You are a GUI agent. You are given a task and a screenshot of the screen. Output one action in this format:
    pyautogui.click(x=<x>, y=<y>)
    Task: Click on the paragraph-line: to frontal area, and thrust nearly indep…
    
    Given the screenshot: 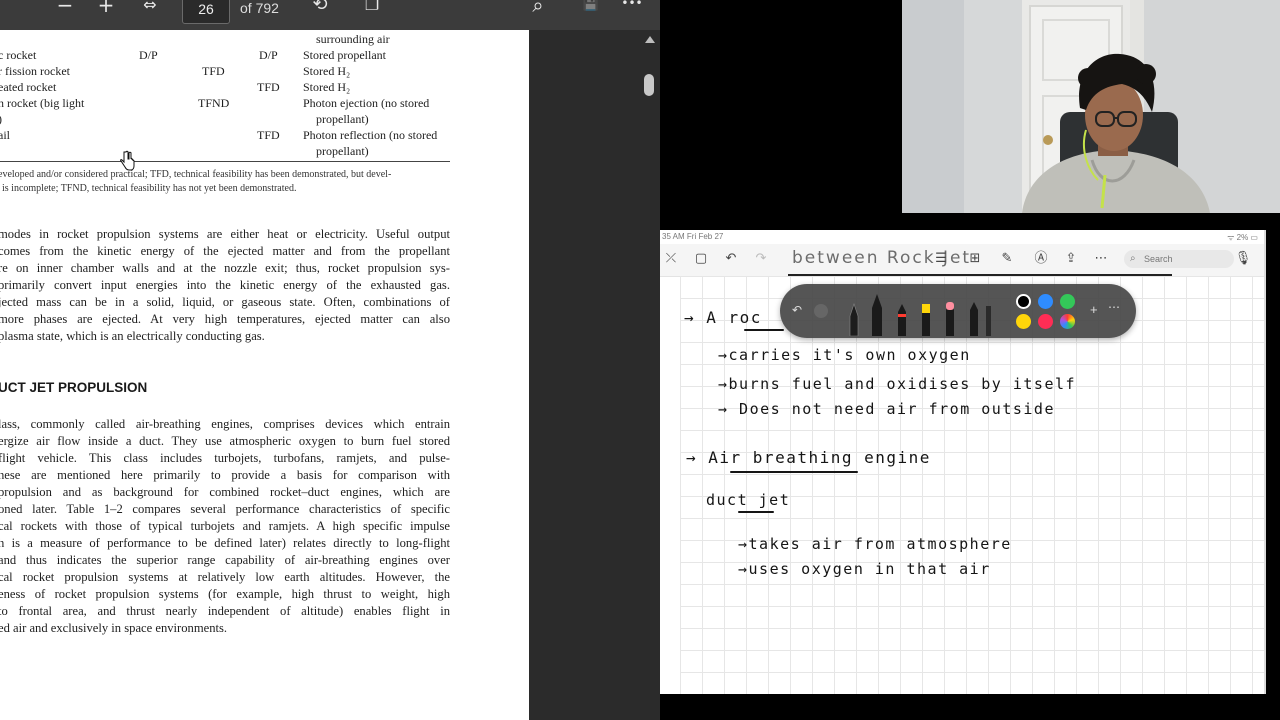 What is the action you would take?
    pyautogui.click(x=225, y=611)
    